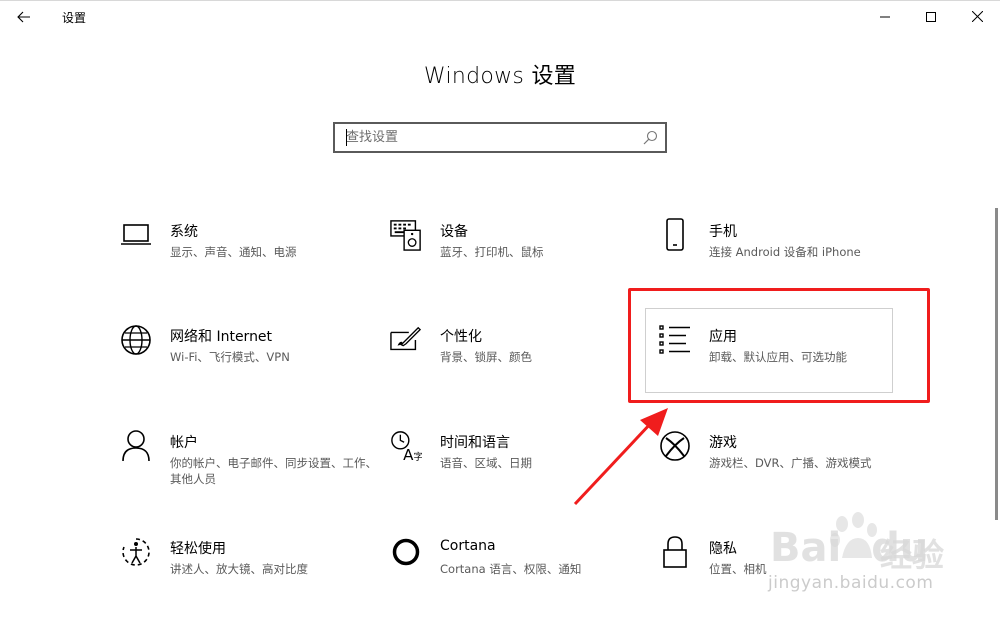  What do you see at coordinates (408, 454) in the screenshot?
I see `svg-text: A` at bounding box center [408, 454].